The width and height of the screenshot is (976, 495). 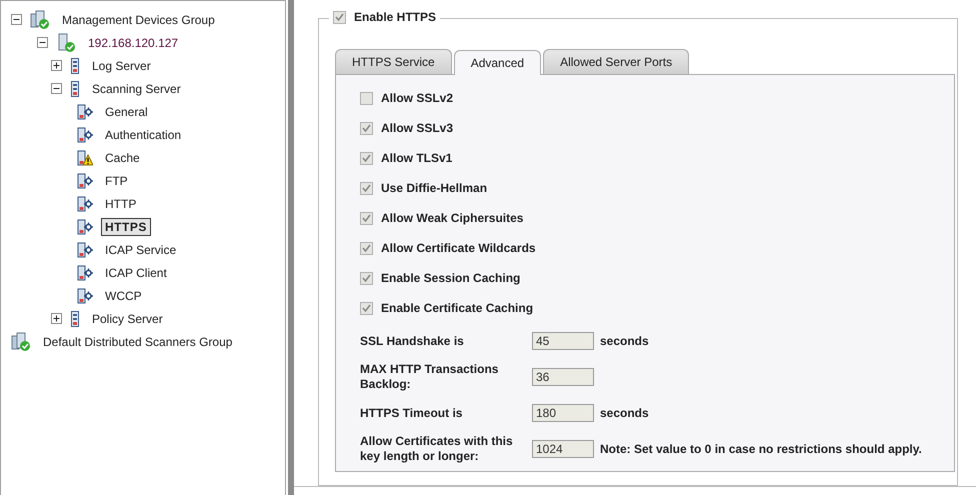 I want to click on tree-item: Management Devices Group, so click(x=138, y=19).